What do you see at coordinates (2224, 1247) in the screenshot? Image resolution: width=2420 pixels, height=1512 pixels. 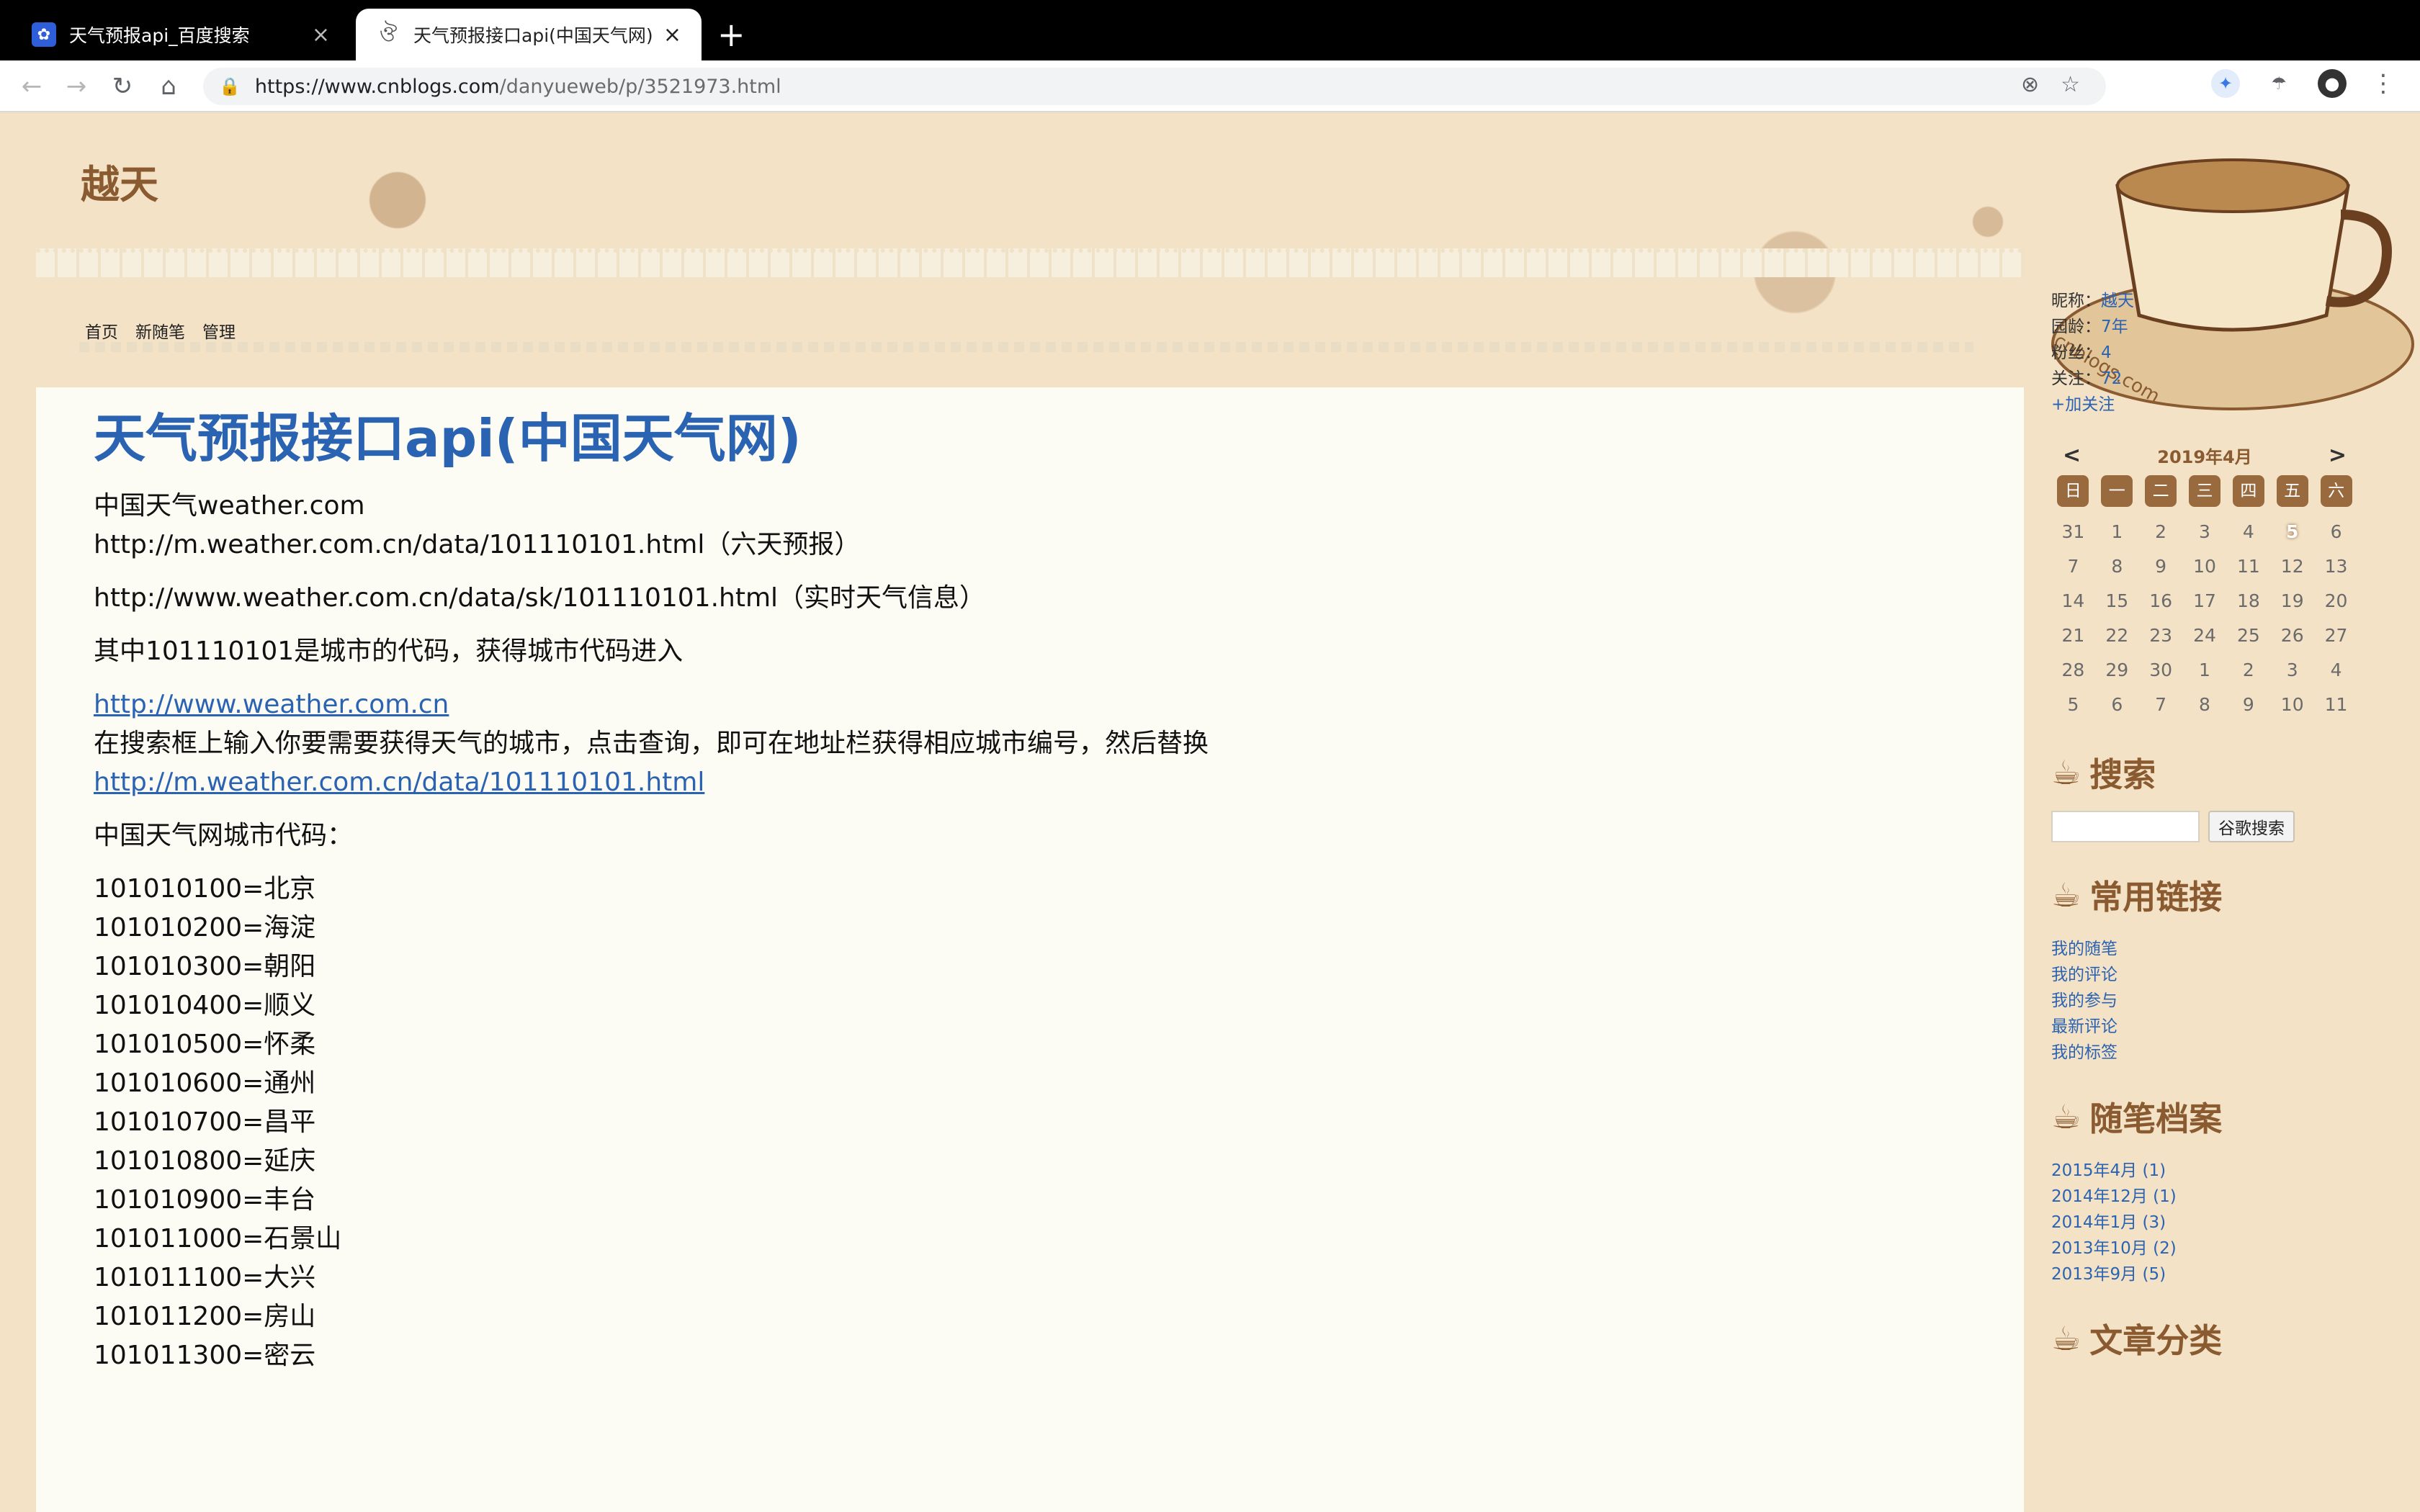 I see `archive-link: 2013年10月 (2)` at bounding box center [2224, 1247].